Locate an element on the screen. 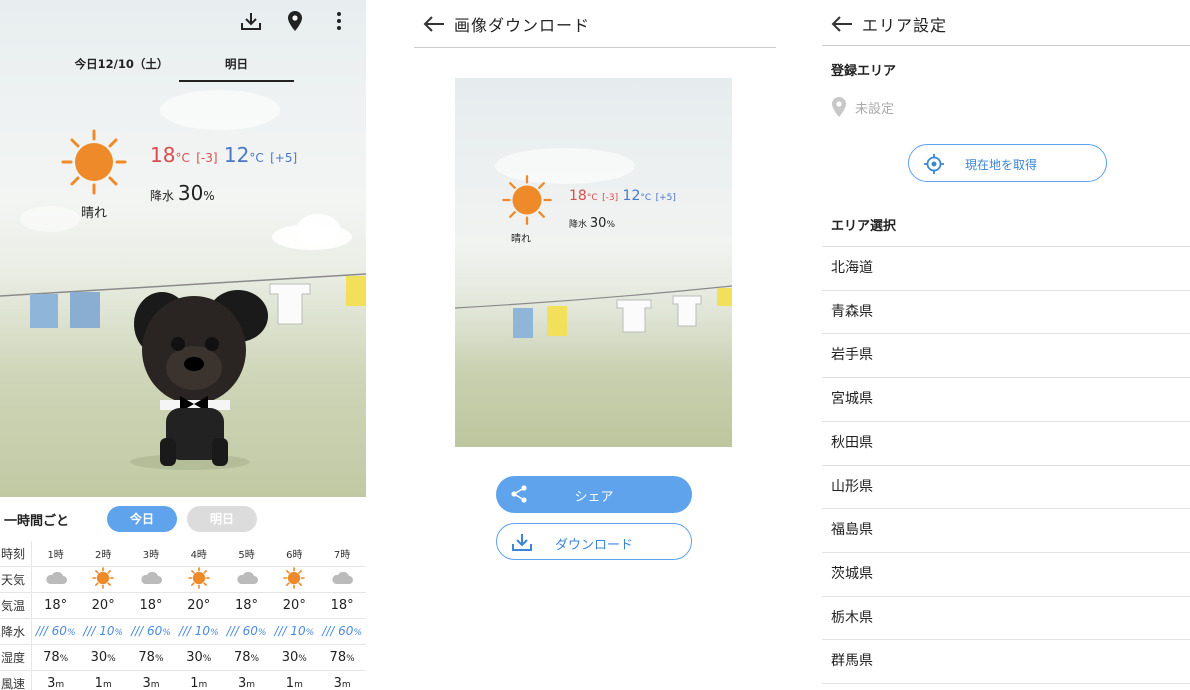 The height and width of the screenshot is (690, 1190). wind-value: 1 is located at coordinates (194, 682).